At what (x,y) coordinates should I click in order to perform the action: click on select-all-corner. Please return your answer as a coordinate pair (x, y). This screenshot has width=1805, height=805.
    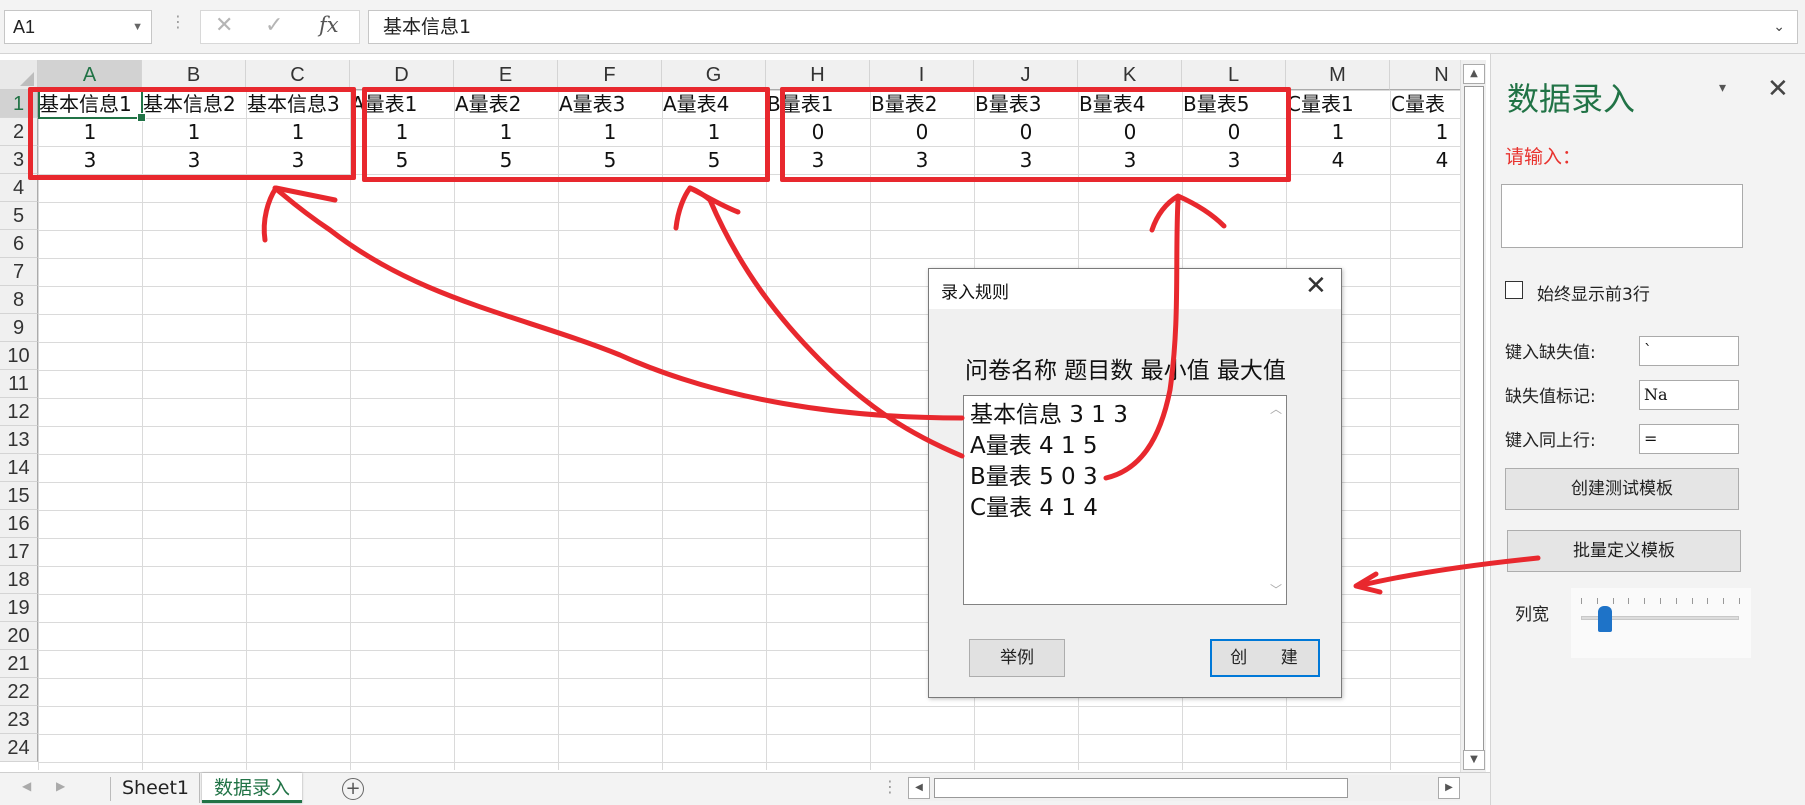
    Looking at the image, I should click on (19, 75).